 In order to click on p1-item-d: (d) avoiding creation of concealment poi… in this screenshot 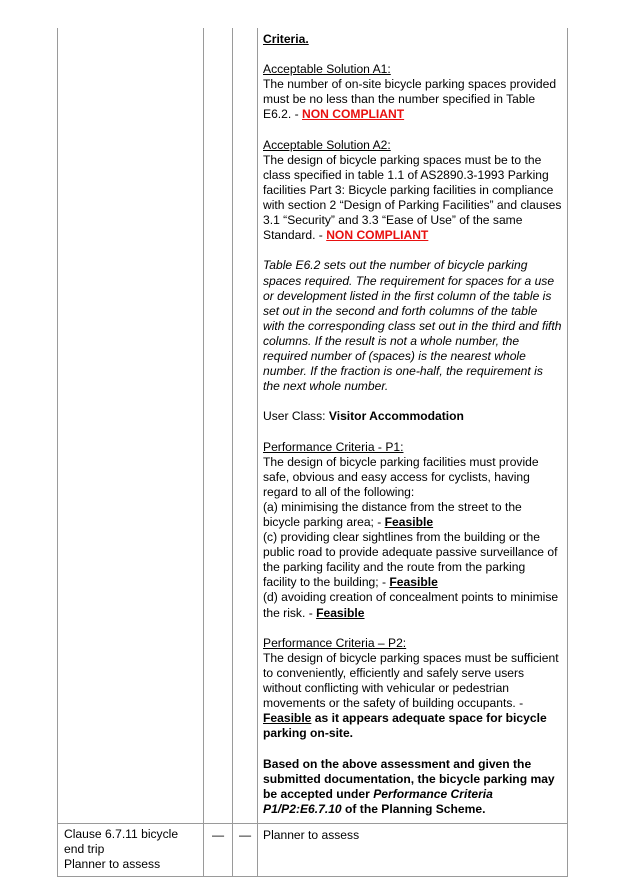, I will do `click(412, 605)`.